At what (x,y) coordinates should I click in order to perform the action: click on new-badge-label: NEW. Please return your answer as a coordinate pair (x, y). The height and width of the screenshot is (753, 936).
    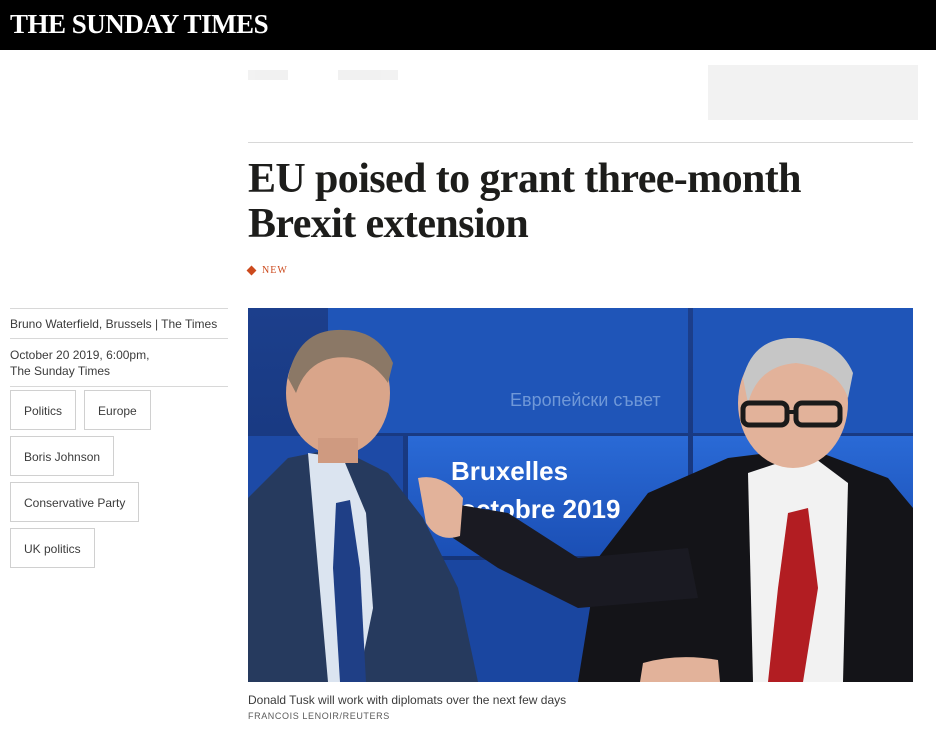
    Looking at the image, I should click on (275, 270).